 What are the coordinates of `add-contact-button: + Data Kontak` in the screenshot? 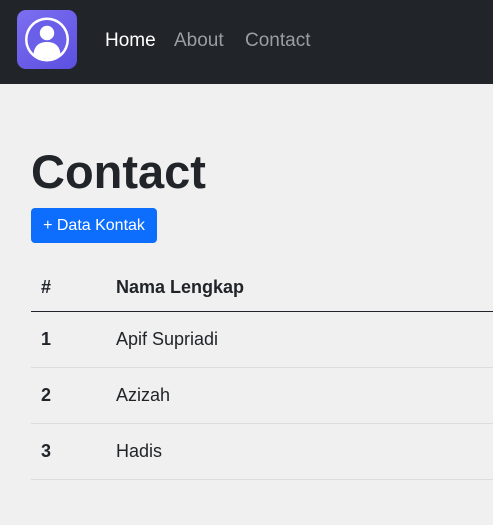 It's located at (94, 225).